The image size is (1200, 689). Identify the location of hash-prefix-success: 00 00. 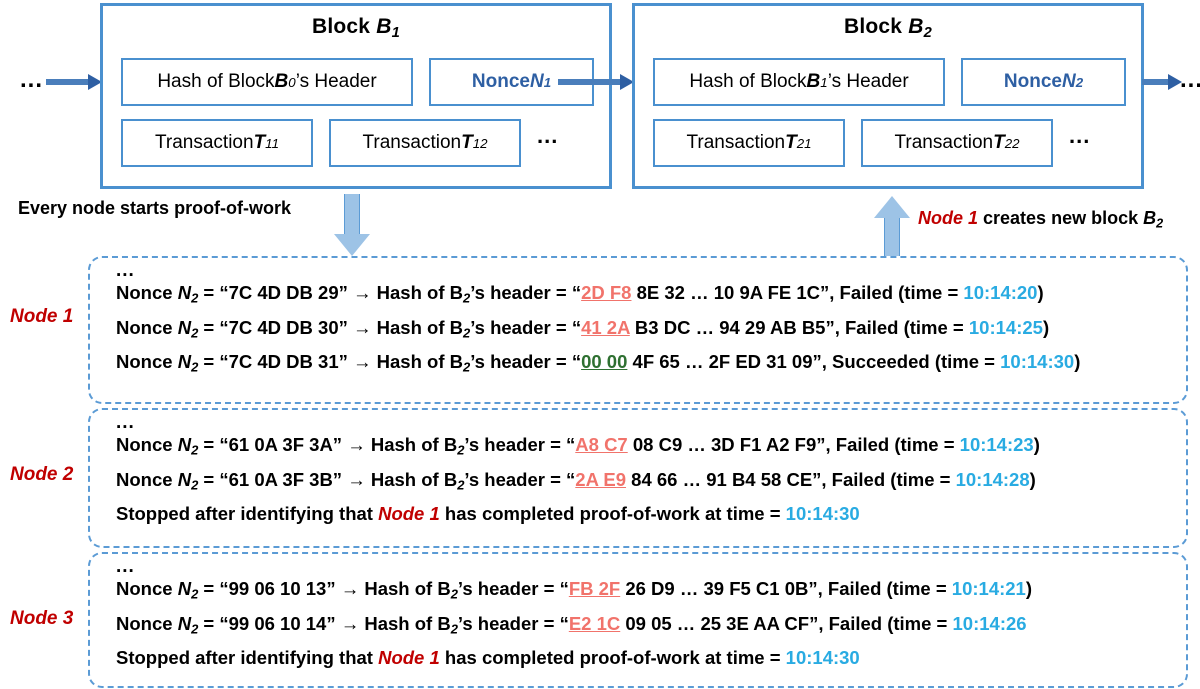
(604, 362).